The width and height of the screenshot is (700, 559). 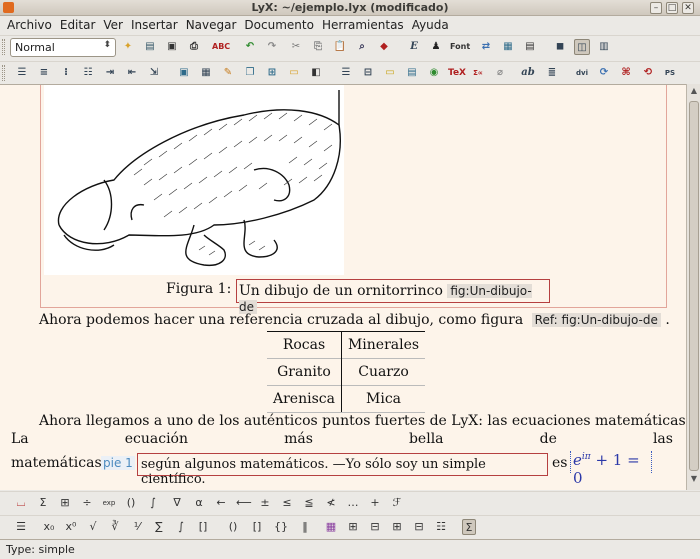 I want to click on menu-navegar: Navegar, so click(x=211, y=25).